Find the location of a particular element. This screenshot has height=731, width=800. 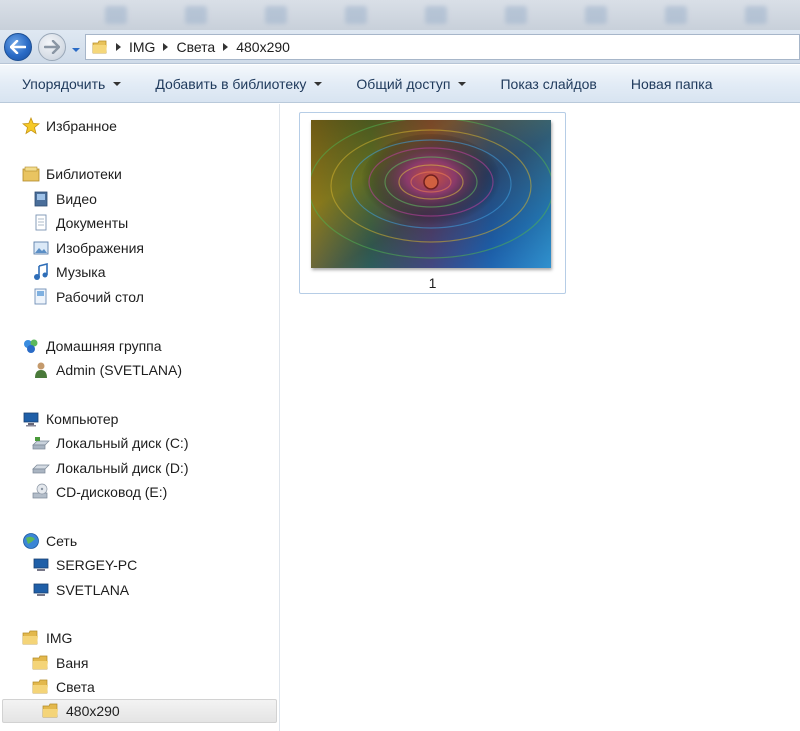

arrow-right-icon is located at coordinates (52, 47).